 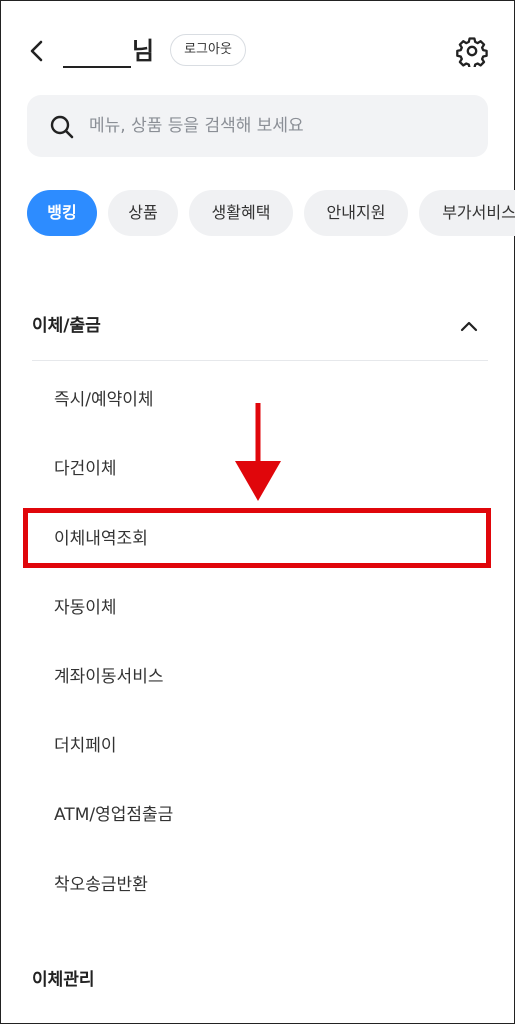 I want to click on tab-extra-services: 부가서비스, so click(x=467, y=213).